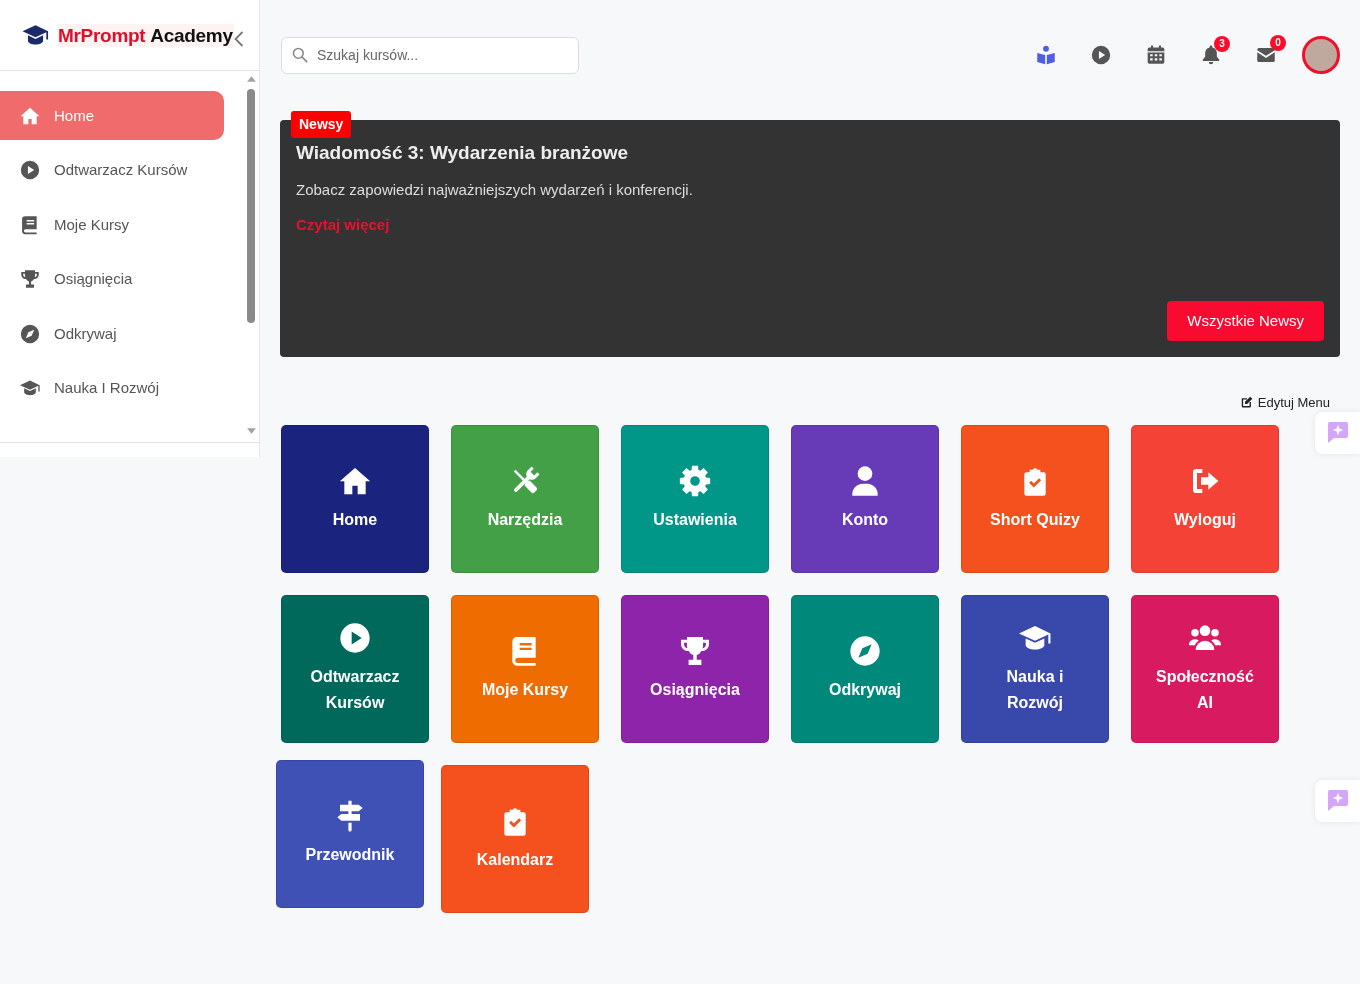 The image size is (1360, 984). What do you see at coordinates (1046, 55) in the screenshot?
I see `book-reader-icon` at bounding box center [1046, 55].